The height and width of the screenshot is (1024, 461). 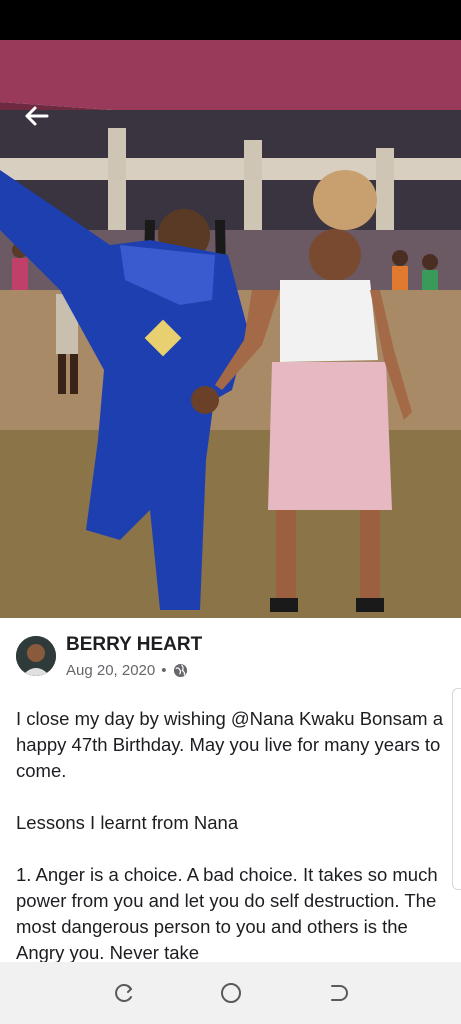 I want to click on recents-button, so click(x=124, y=993).